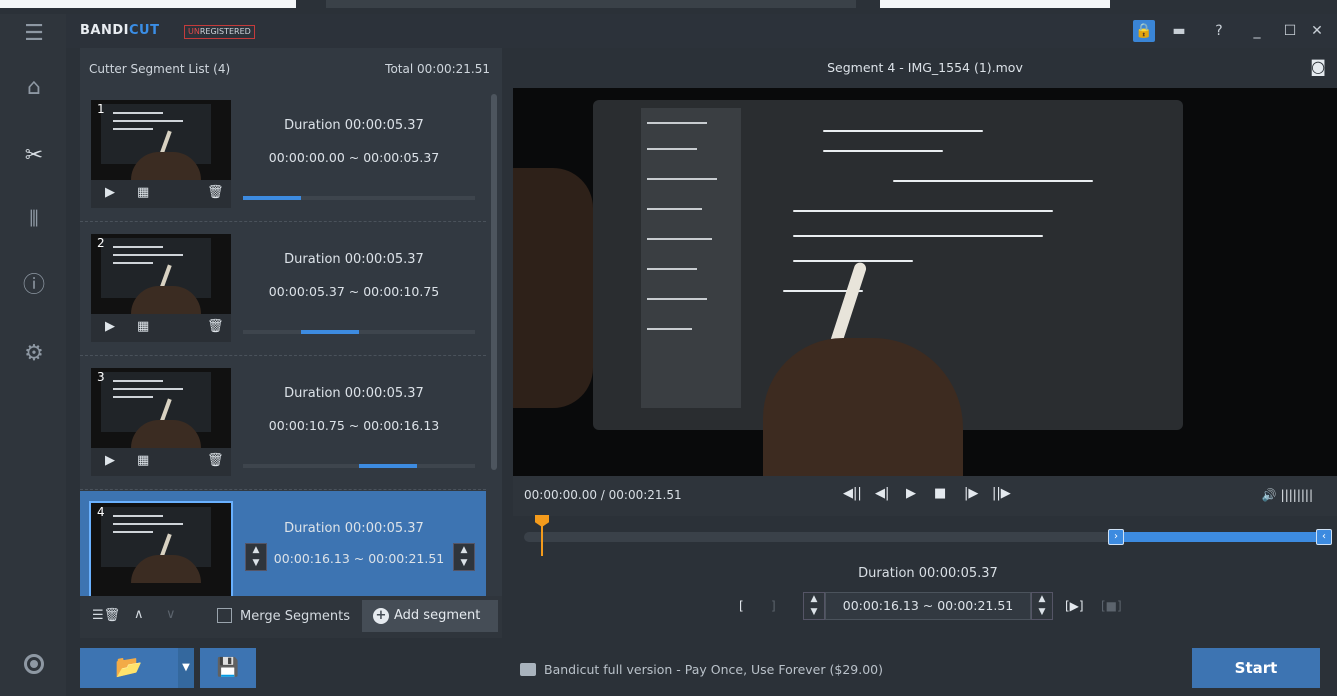 This screenshot has height=696, width=1337. I want to click on split-icon: ⦀, so click(34, 220).